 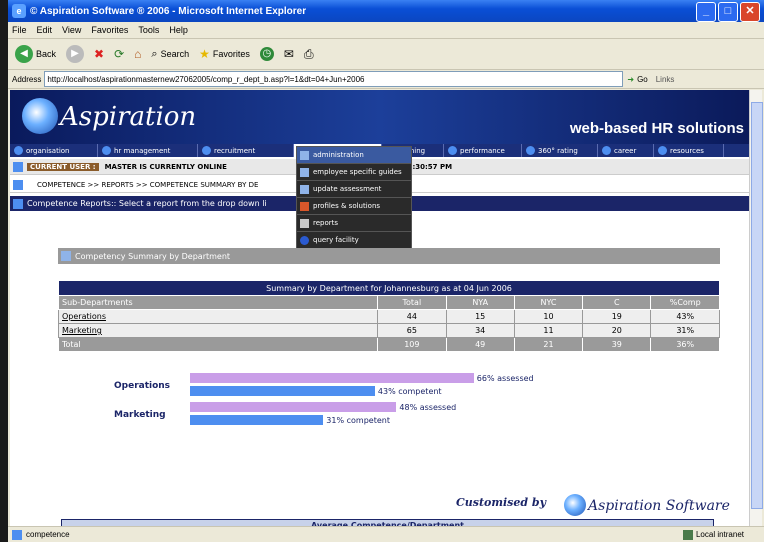 I want to click on aspiration-logo-icon, so click(x=40, y=116).